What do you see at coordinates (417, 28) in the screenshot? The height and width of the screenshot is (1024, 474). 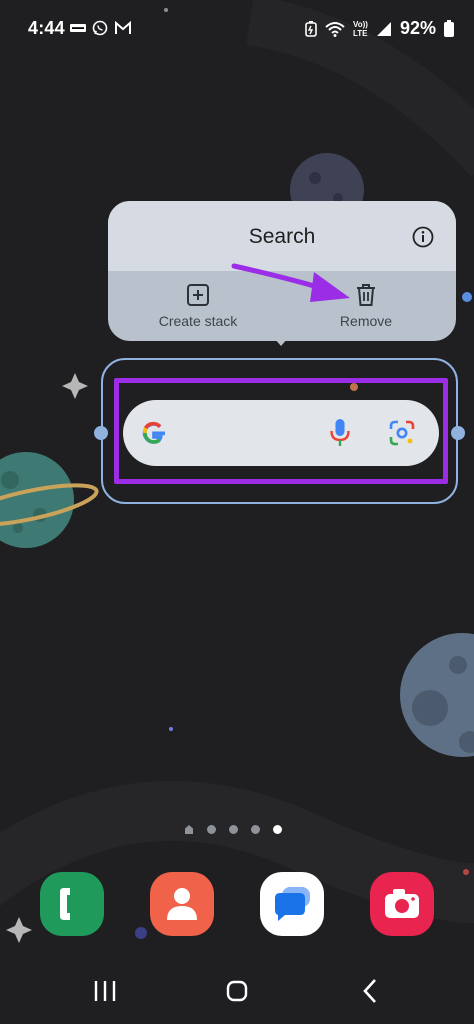 I see `battery-percent: 92%` at bounding box center [417, 28].